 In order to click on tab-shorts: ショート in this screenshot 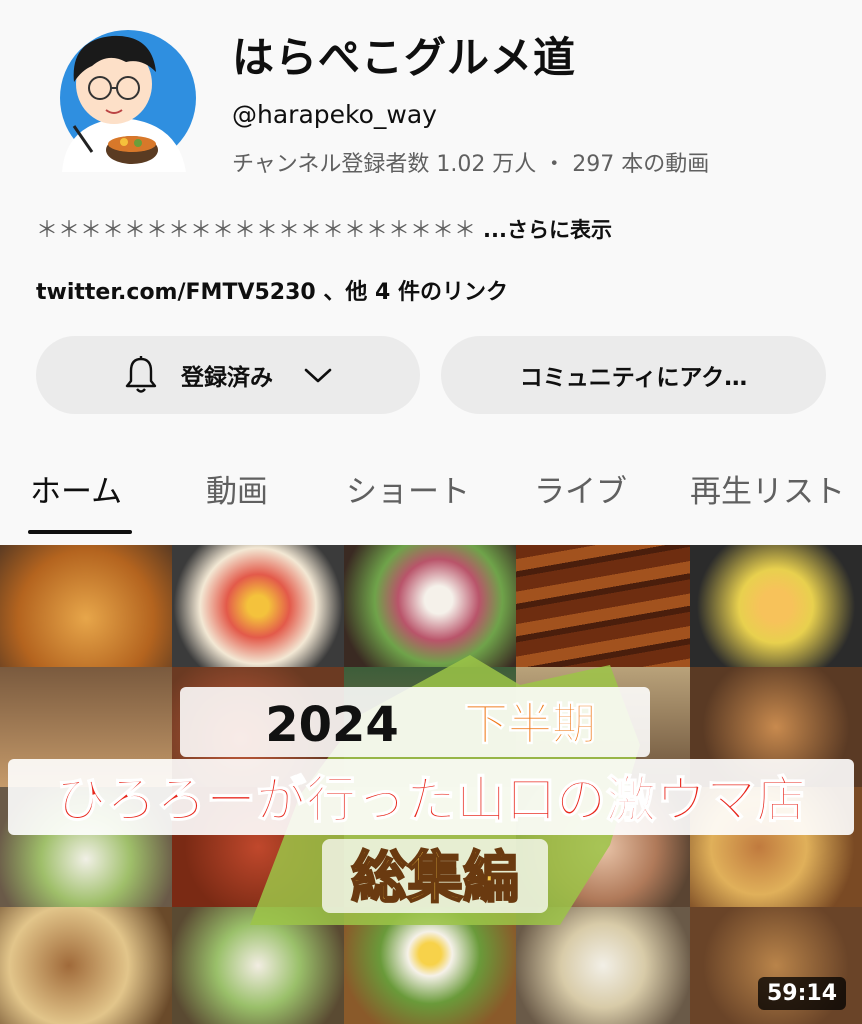, I will do `click(408, 488)`.